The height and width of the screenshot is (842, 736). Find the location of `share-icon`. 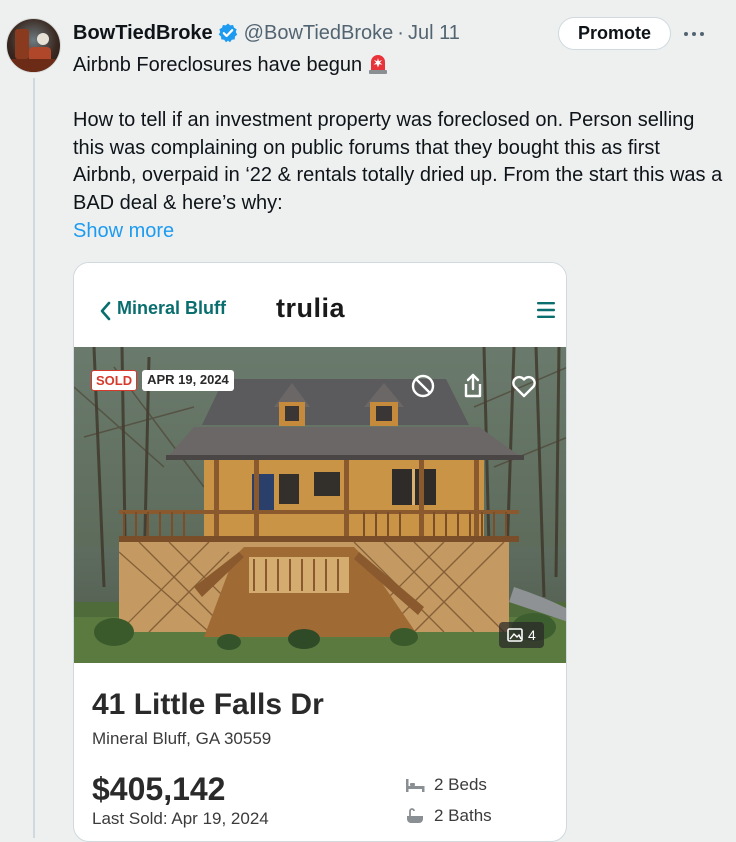

share-icon is located at coordinates (473, 386).